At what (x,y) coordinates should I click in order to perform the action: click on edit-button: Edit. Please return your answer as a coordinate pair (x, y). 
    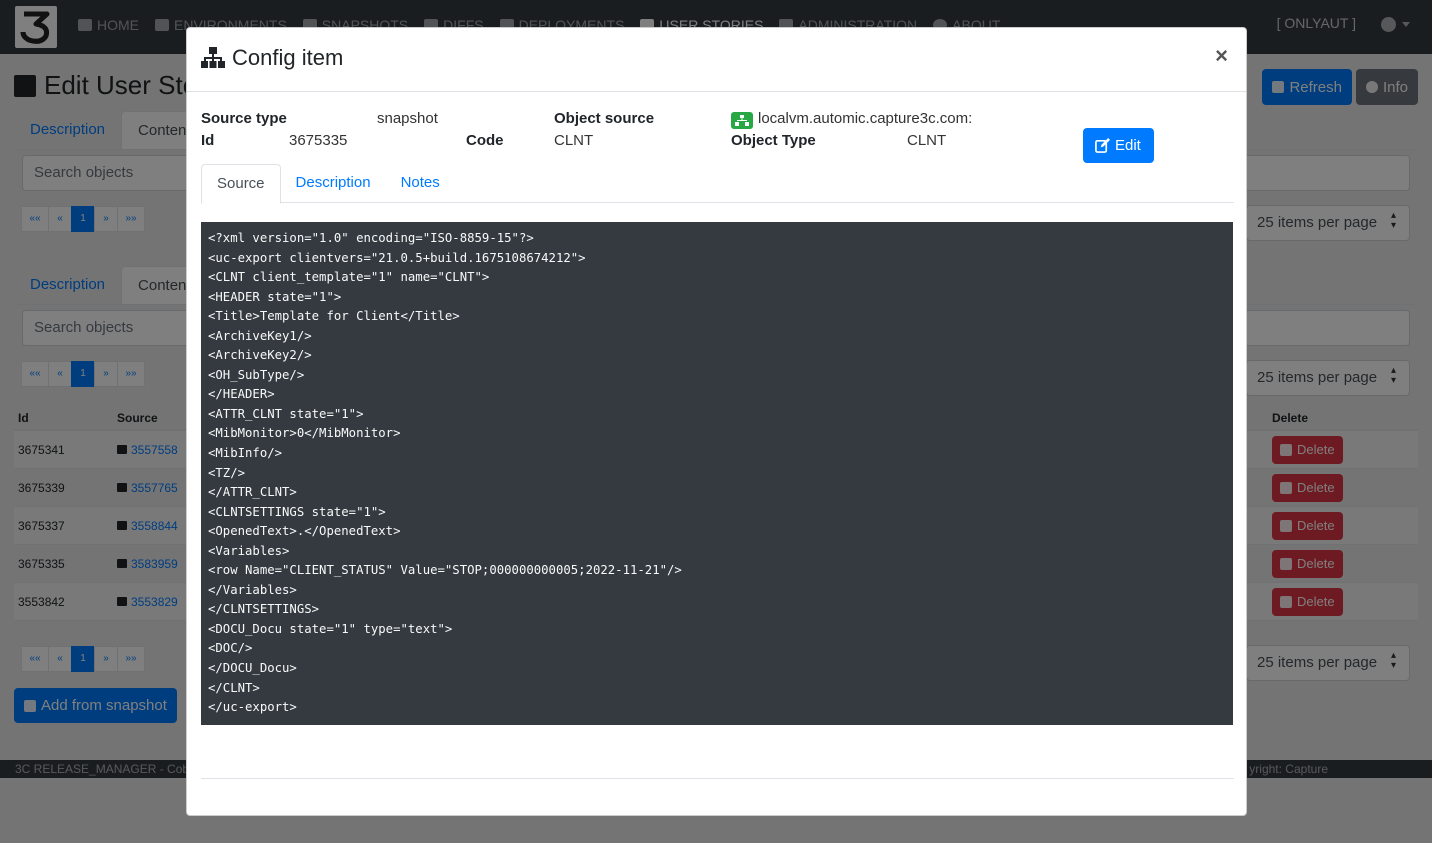
    Looking at the image, I should click on (1118, 145).